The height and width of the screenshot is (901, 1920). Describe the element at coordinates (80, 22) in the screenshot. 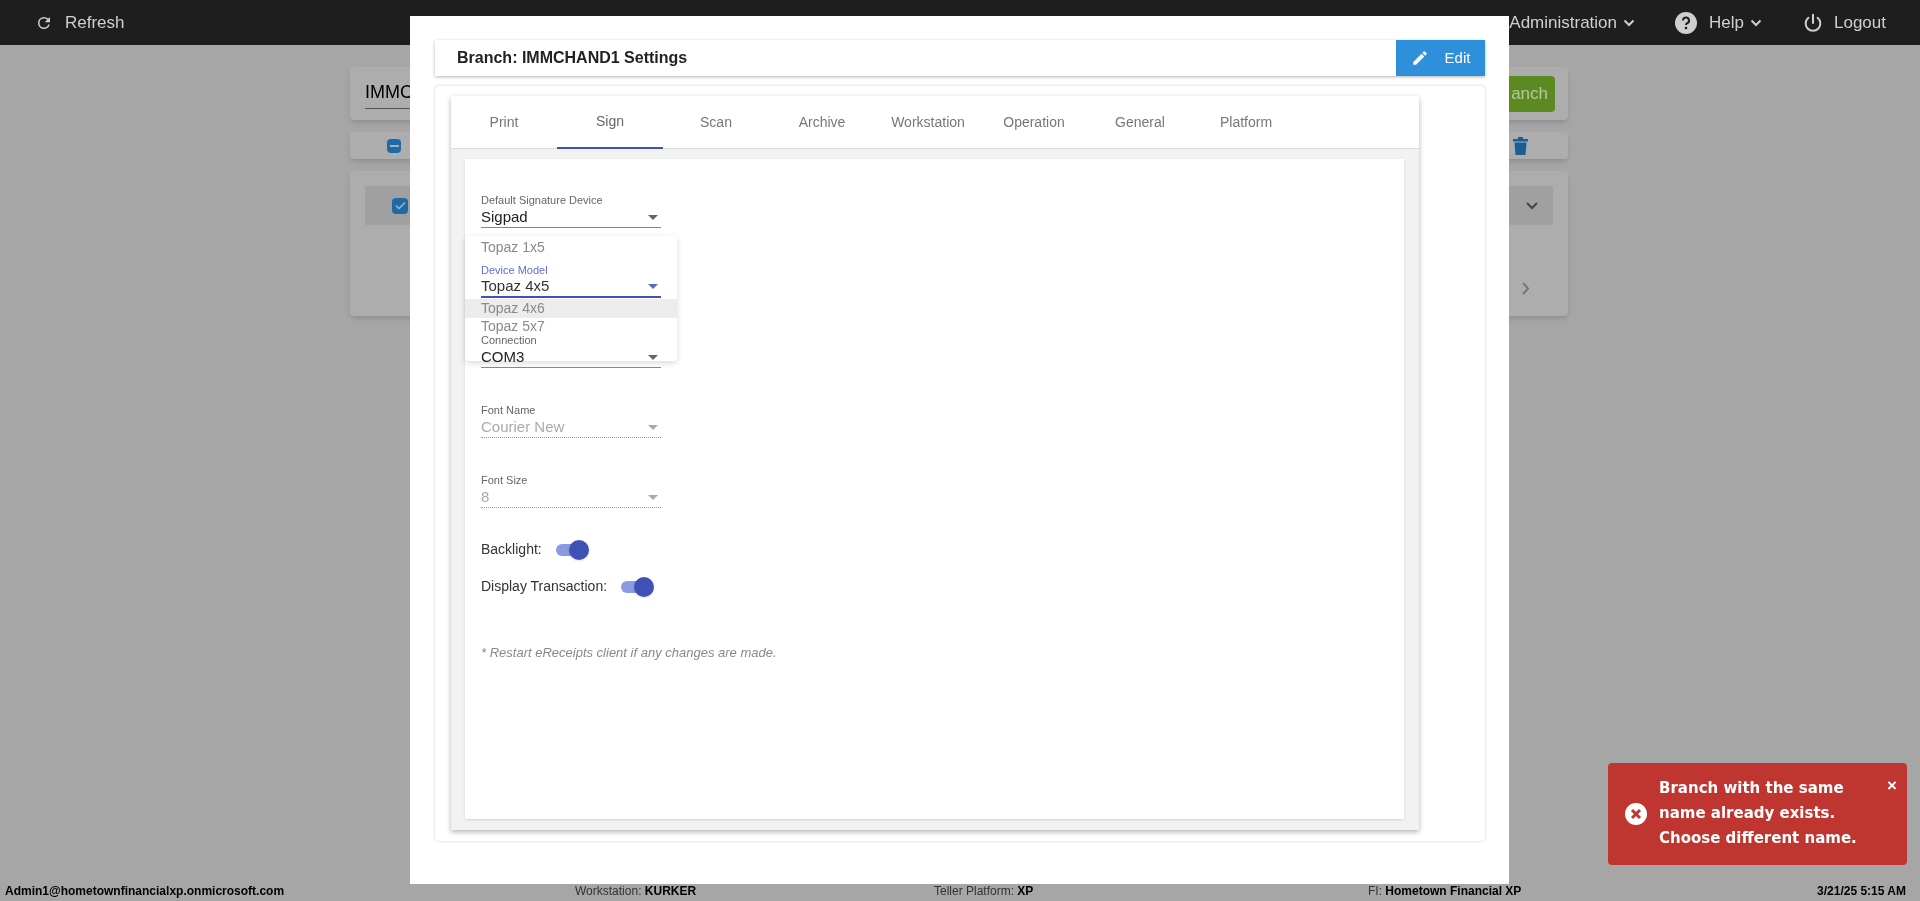

I see `refresh-link: Refresh` at that location.